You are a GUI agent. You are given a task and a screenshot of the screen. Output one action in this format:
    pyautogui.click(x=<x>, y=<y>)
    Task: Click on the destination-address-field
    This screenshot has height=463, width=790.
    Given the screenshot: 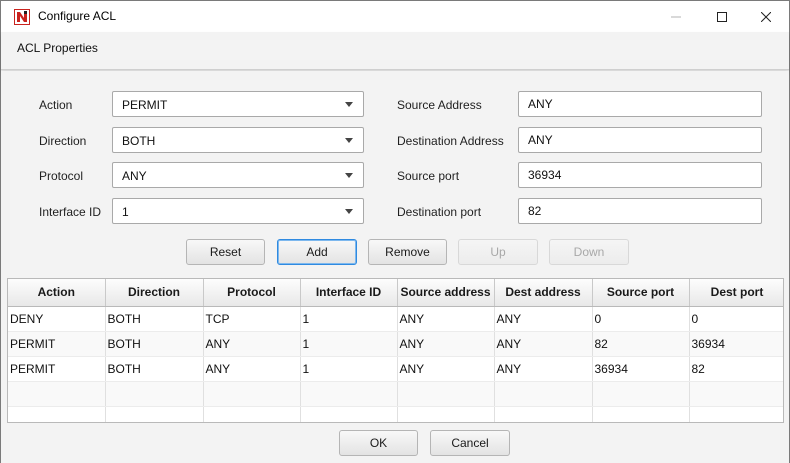 What is the action you would take?
    pyautogui.click(x=640, y=140)
    